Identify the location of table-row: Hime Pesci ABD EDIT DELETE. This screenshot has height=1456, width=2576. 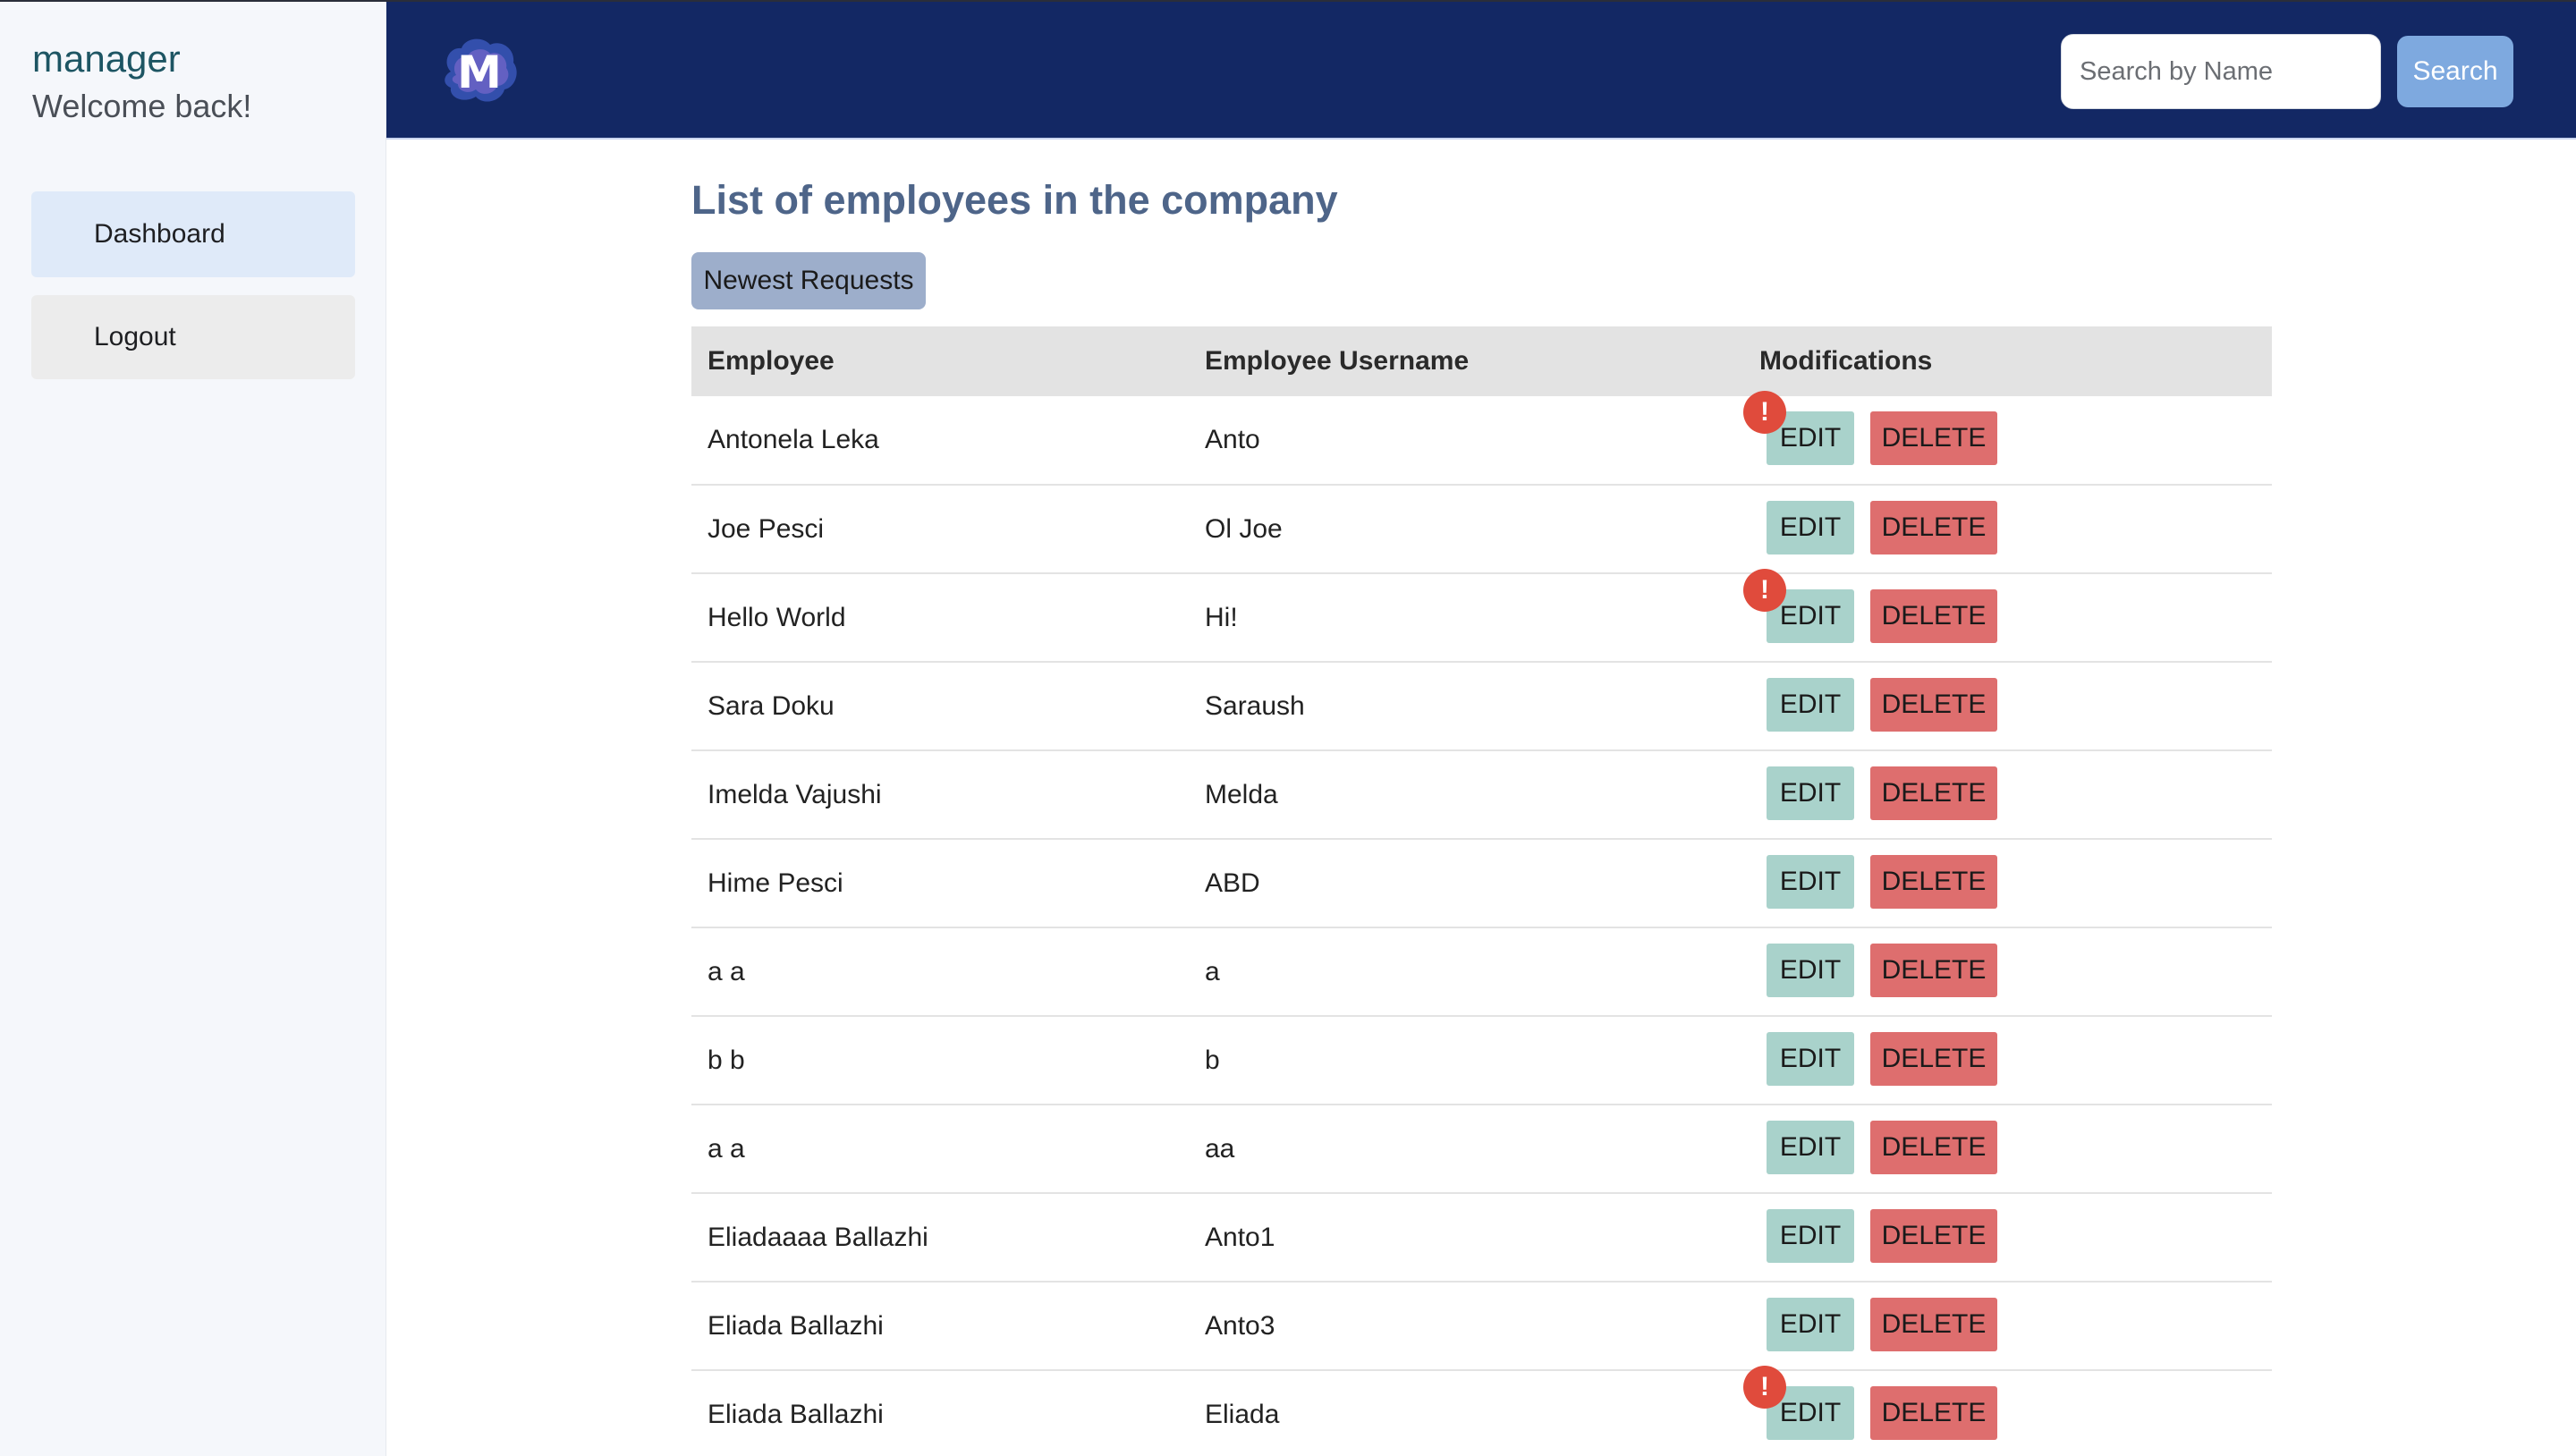
(1481, 883).